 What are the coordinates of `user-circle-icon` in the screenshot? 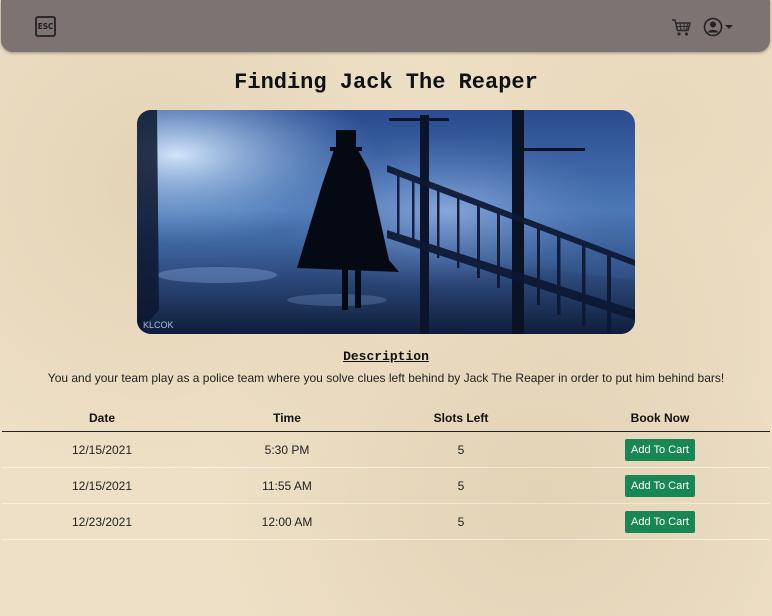 It's located at (713, 27).